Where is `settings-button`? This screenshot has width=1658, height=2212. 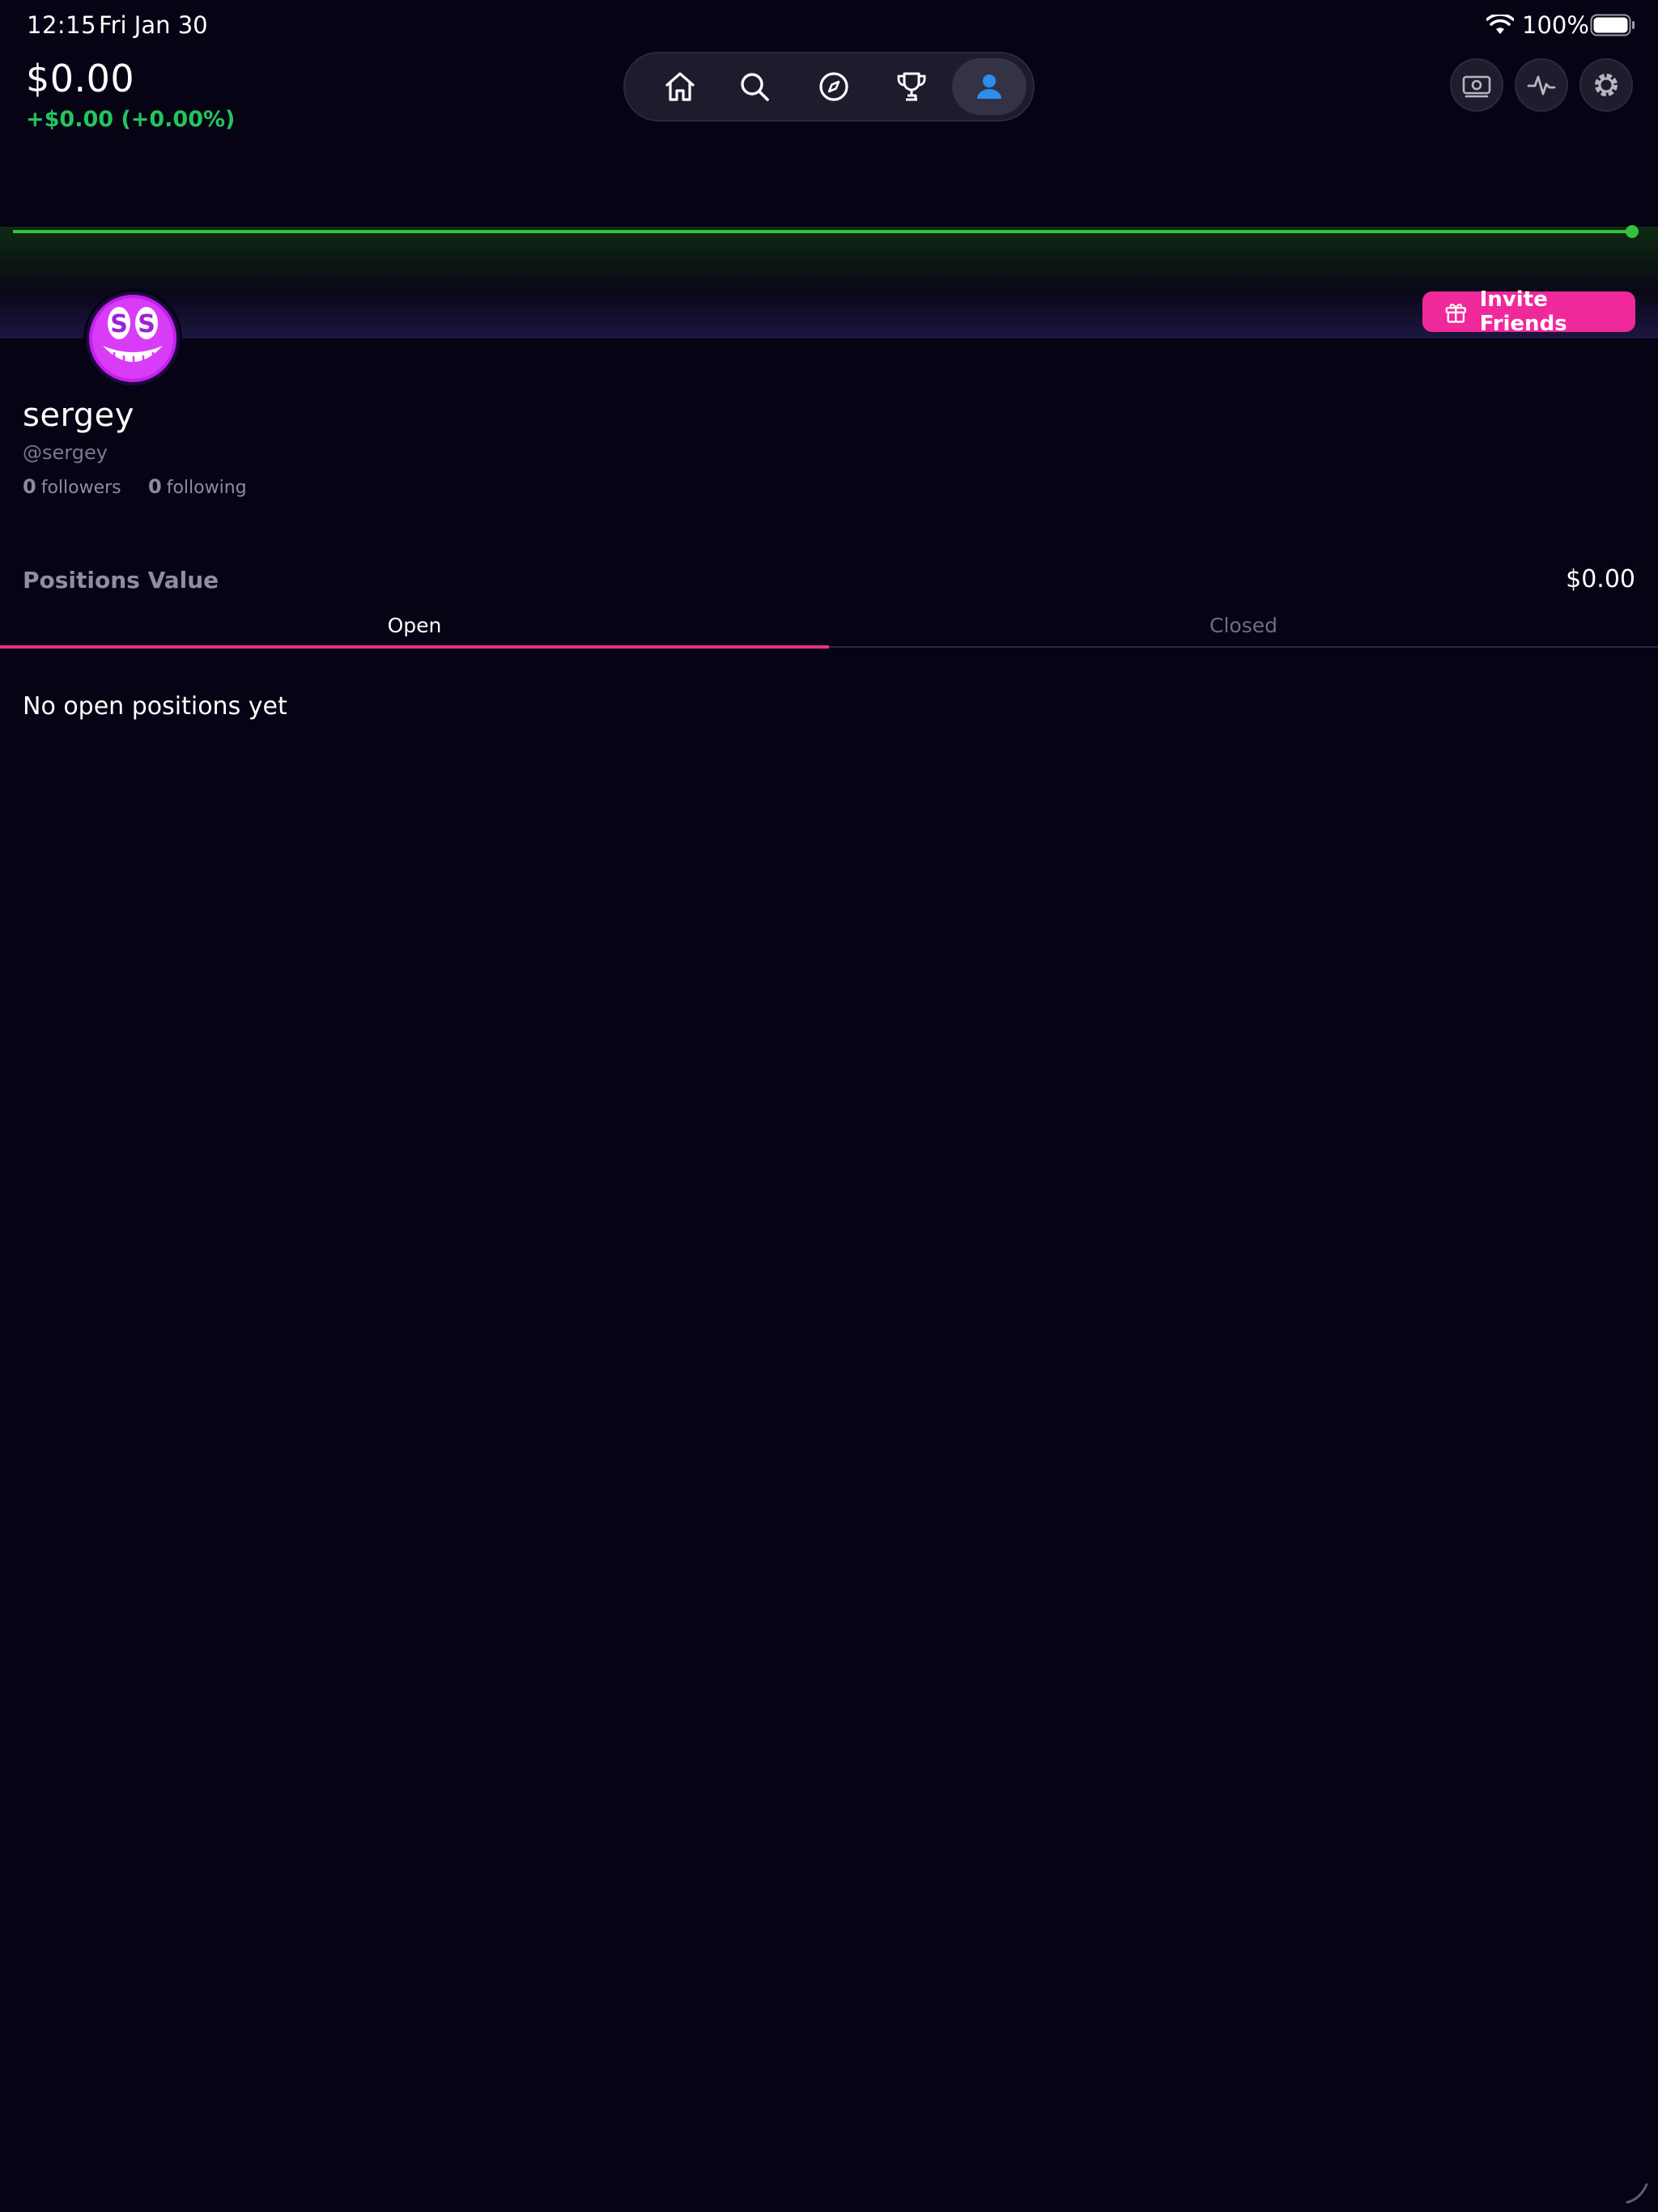
settings-button is located at coordinates (1606, 85).